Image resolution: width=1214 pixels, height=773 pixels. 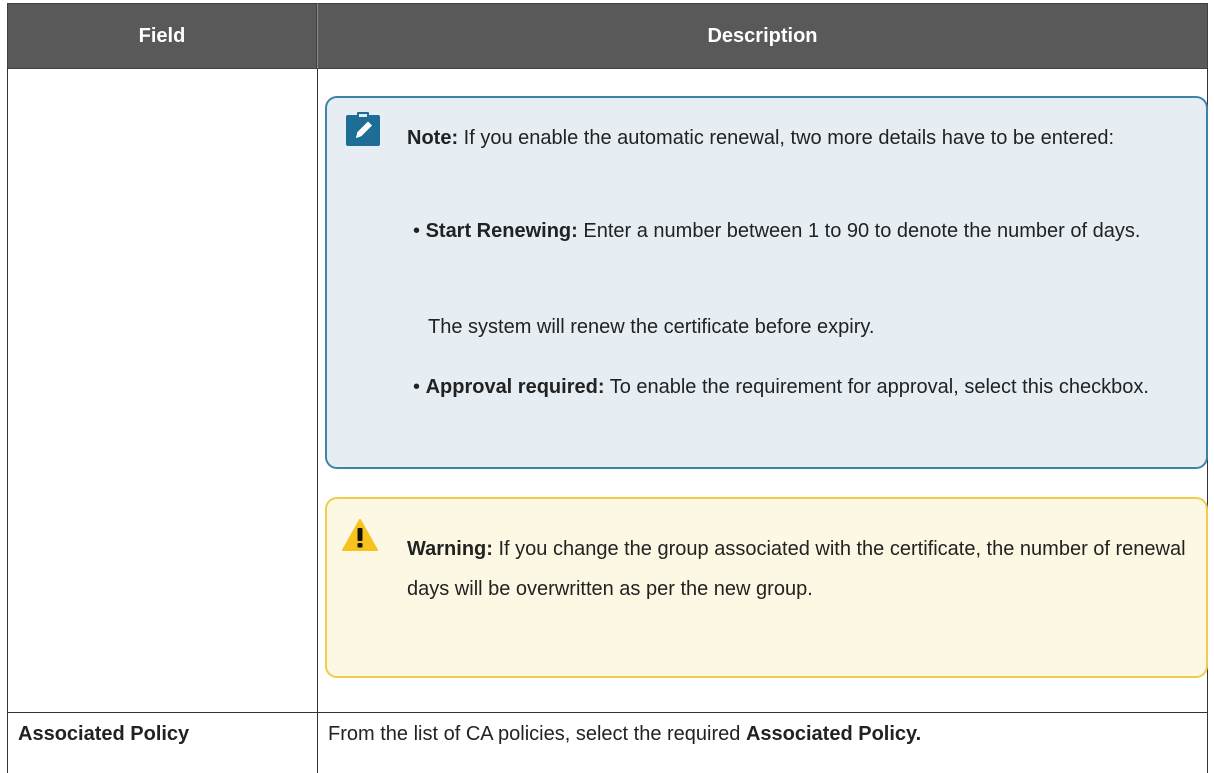 What do you see at coordinates (7, 421) in the screenshot?
I see `table-border-left` at bounding box center [7, 421].